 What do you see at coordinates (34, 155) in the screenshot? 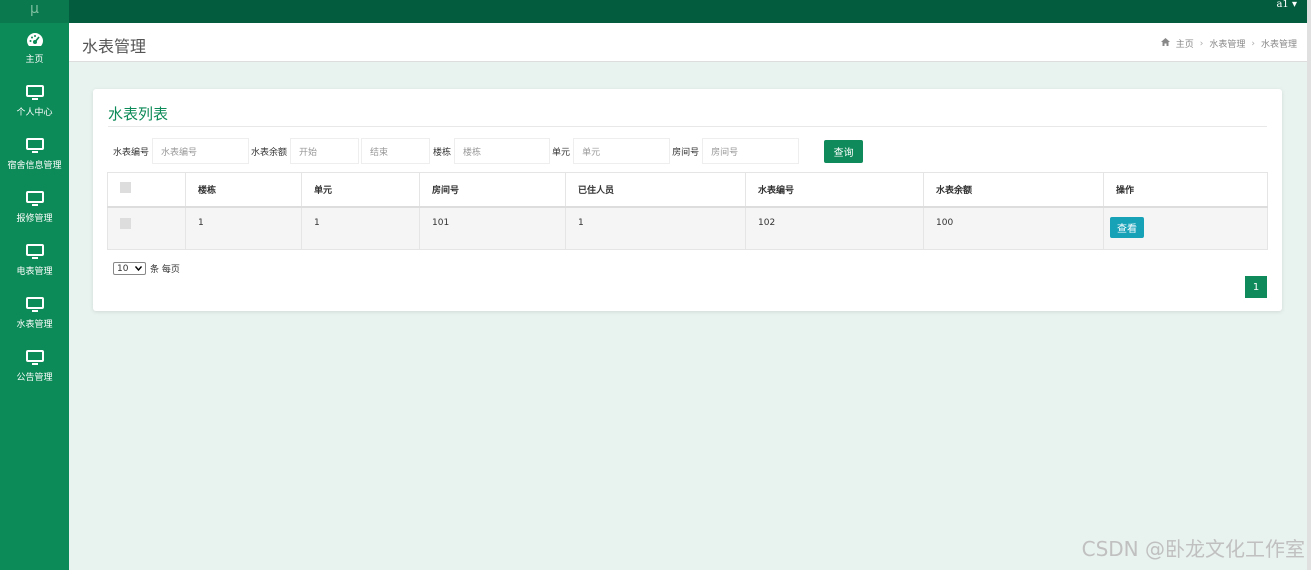
I see `sidebar-item-dorm-info: 宿舍信息管理` at bounding box center [34, 155].